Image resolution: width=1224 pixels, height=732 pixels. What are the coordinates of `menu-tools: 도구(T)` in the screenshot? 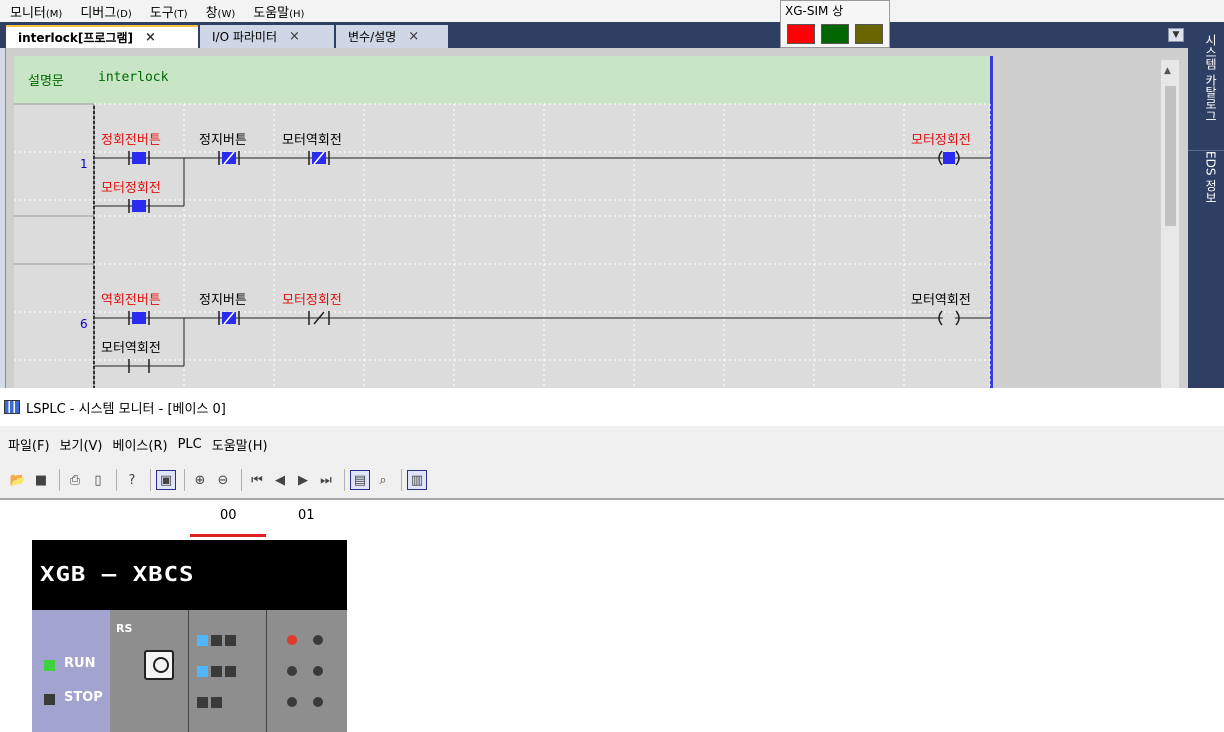 It's located at (169, 11).